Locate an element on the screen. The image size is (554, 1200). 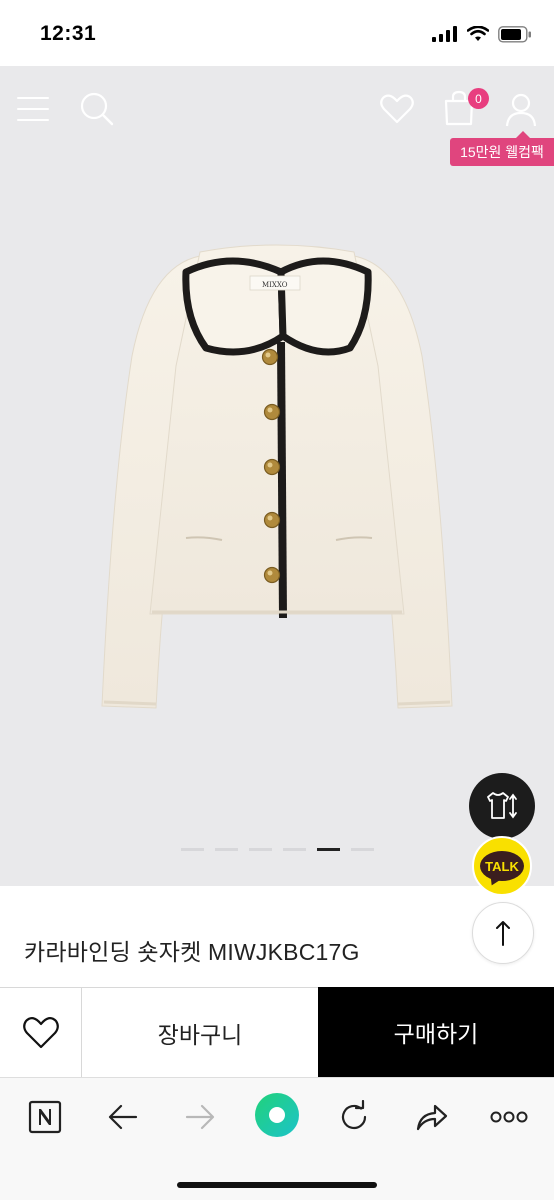
closet-icon is located at coordinates (502, 805).